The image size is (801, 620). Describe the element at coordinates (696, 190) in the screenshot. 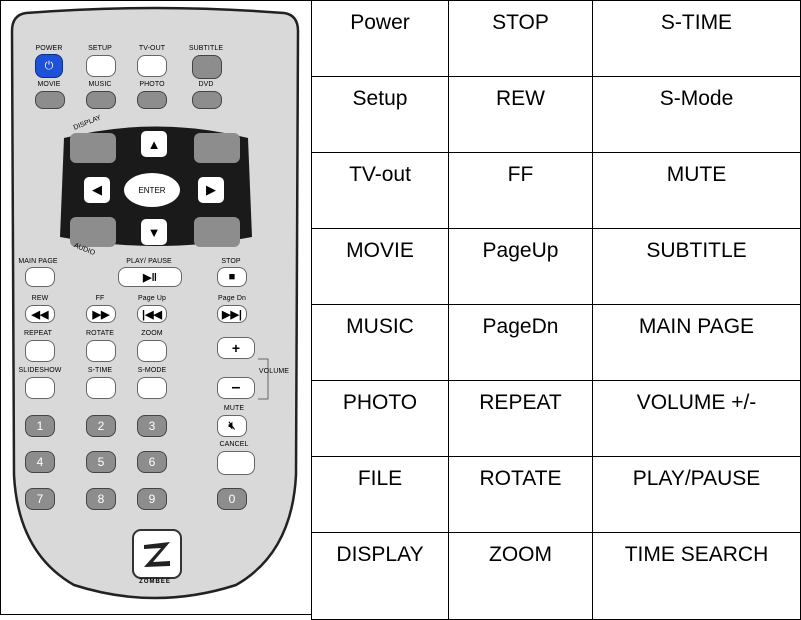

I see `table-cell: MUTE` at that location.